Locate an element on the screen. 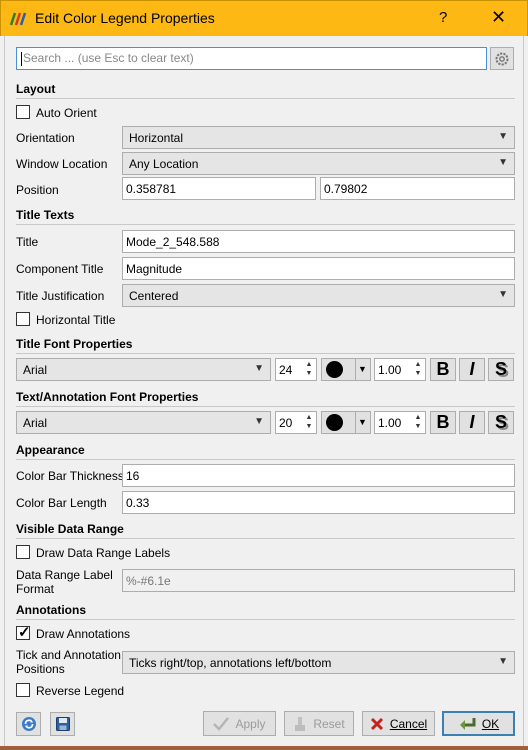 The image size is (528, 750). window-location-select: Any Location ▼ is located at coordinates (318, 163).